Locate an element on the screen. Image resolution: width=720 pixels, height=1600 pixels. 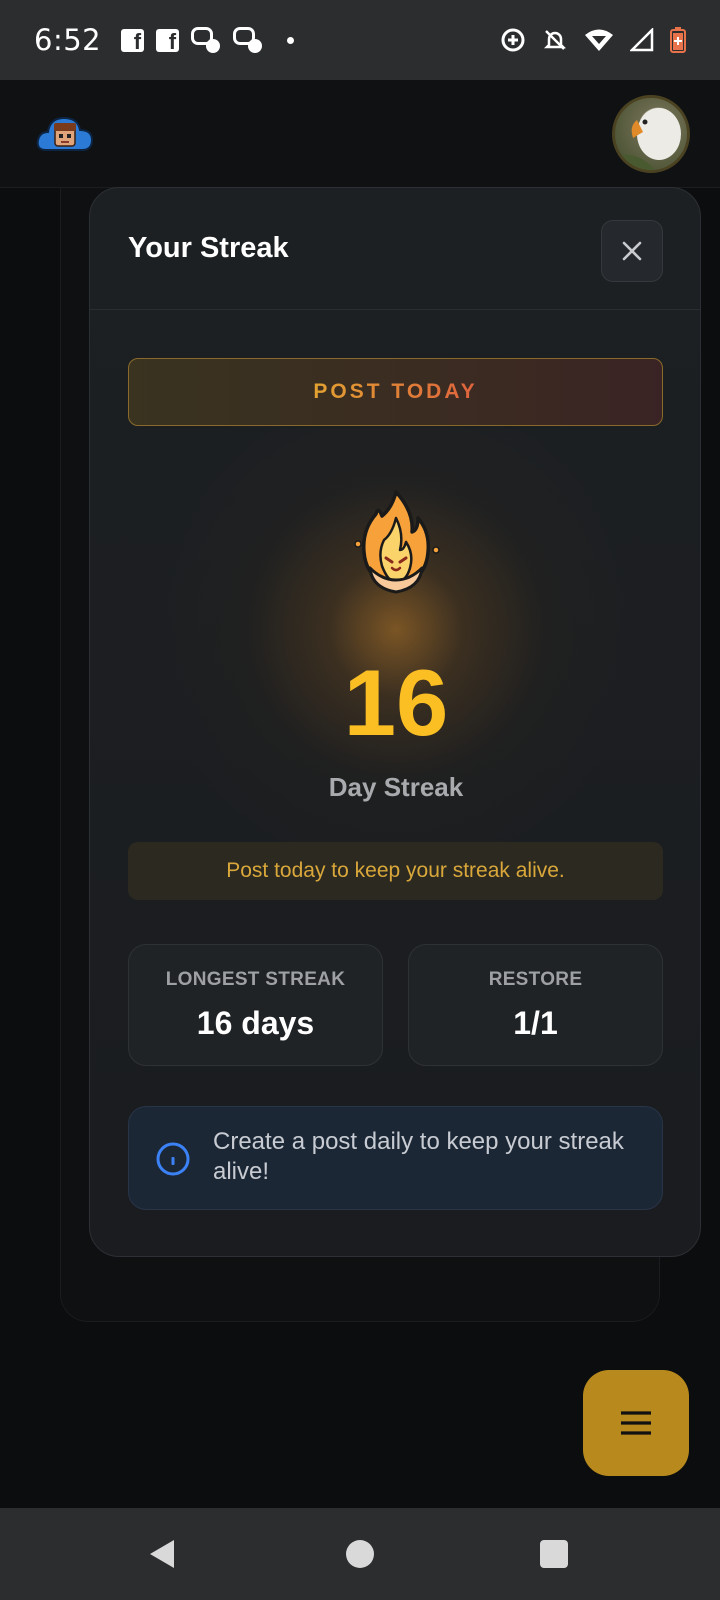
system-icons is located at coordinates (593, 40).